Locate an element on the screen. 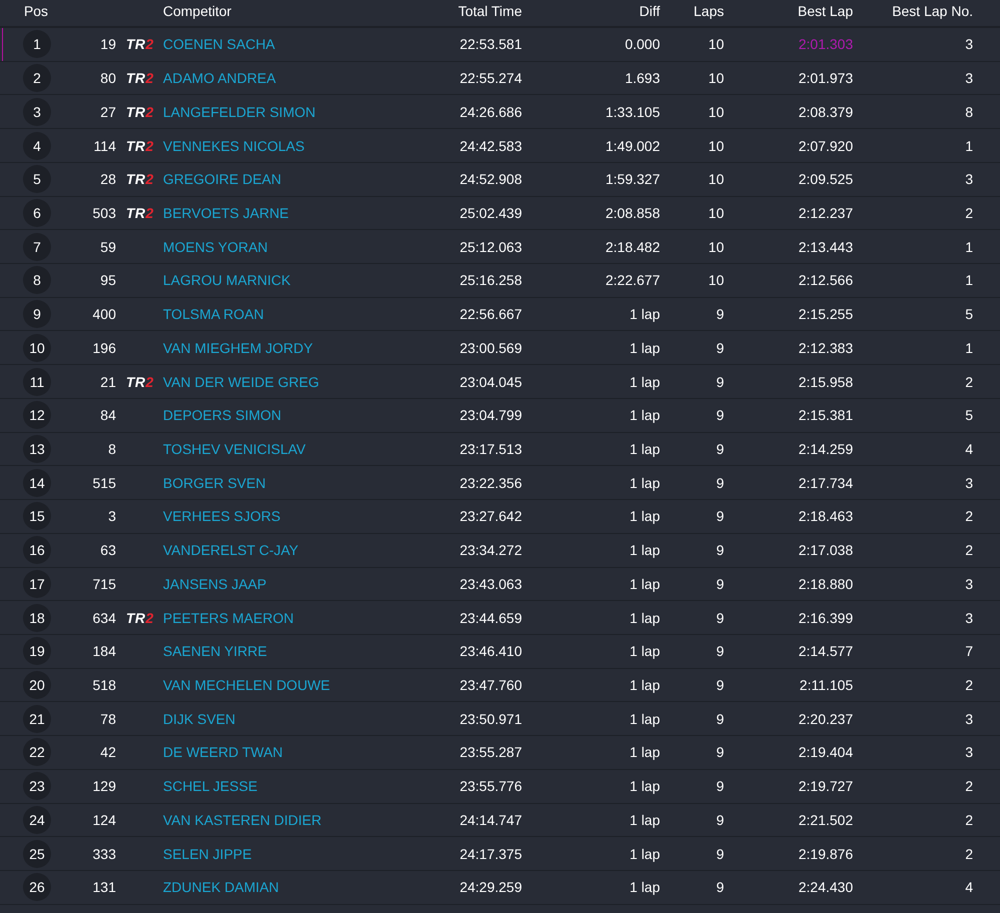 Image resolution: width=1000 pixels, height=913 pixels. competitor-name: SCHEL JESSE is located at coordinates (301, 786).